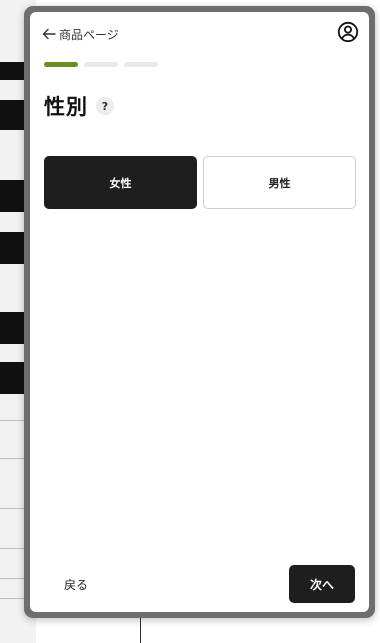 This screenshot has height=643, width=380. I want to click on account-circle-icon, so click(348, 32).